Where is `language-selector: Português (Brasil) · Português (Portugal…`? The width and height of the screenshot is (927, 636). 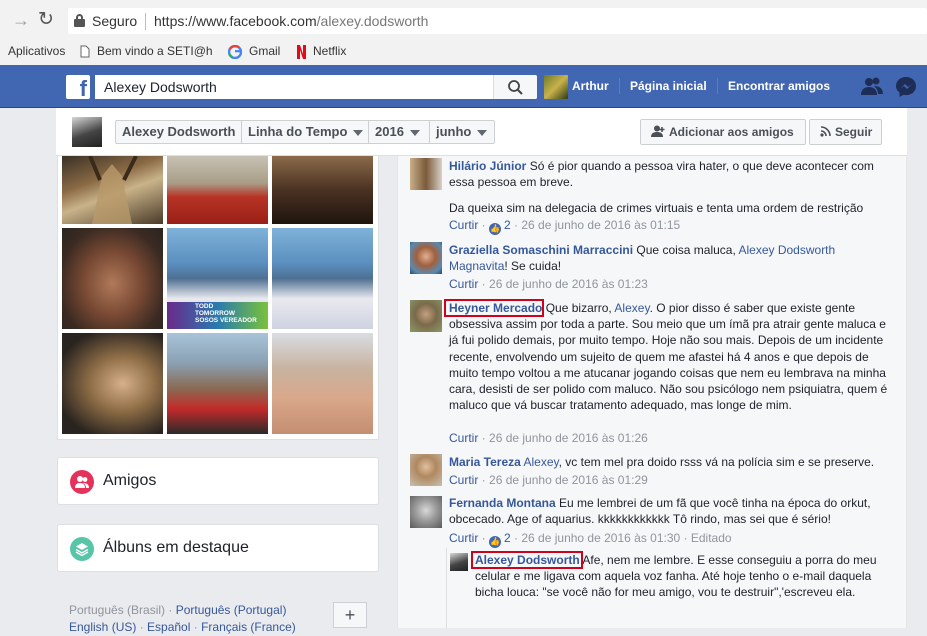
language-selector: Português (Brasil) · Português (Portugal… is located at coordinates (218, 613).